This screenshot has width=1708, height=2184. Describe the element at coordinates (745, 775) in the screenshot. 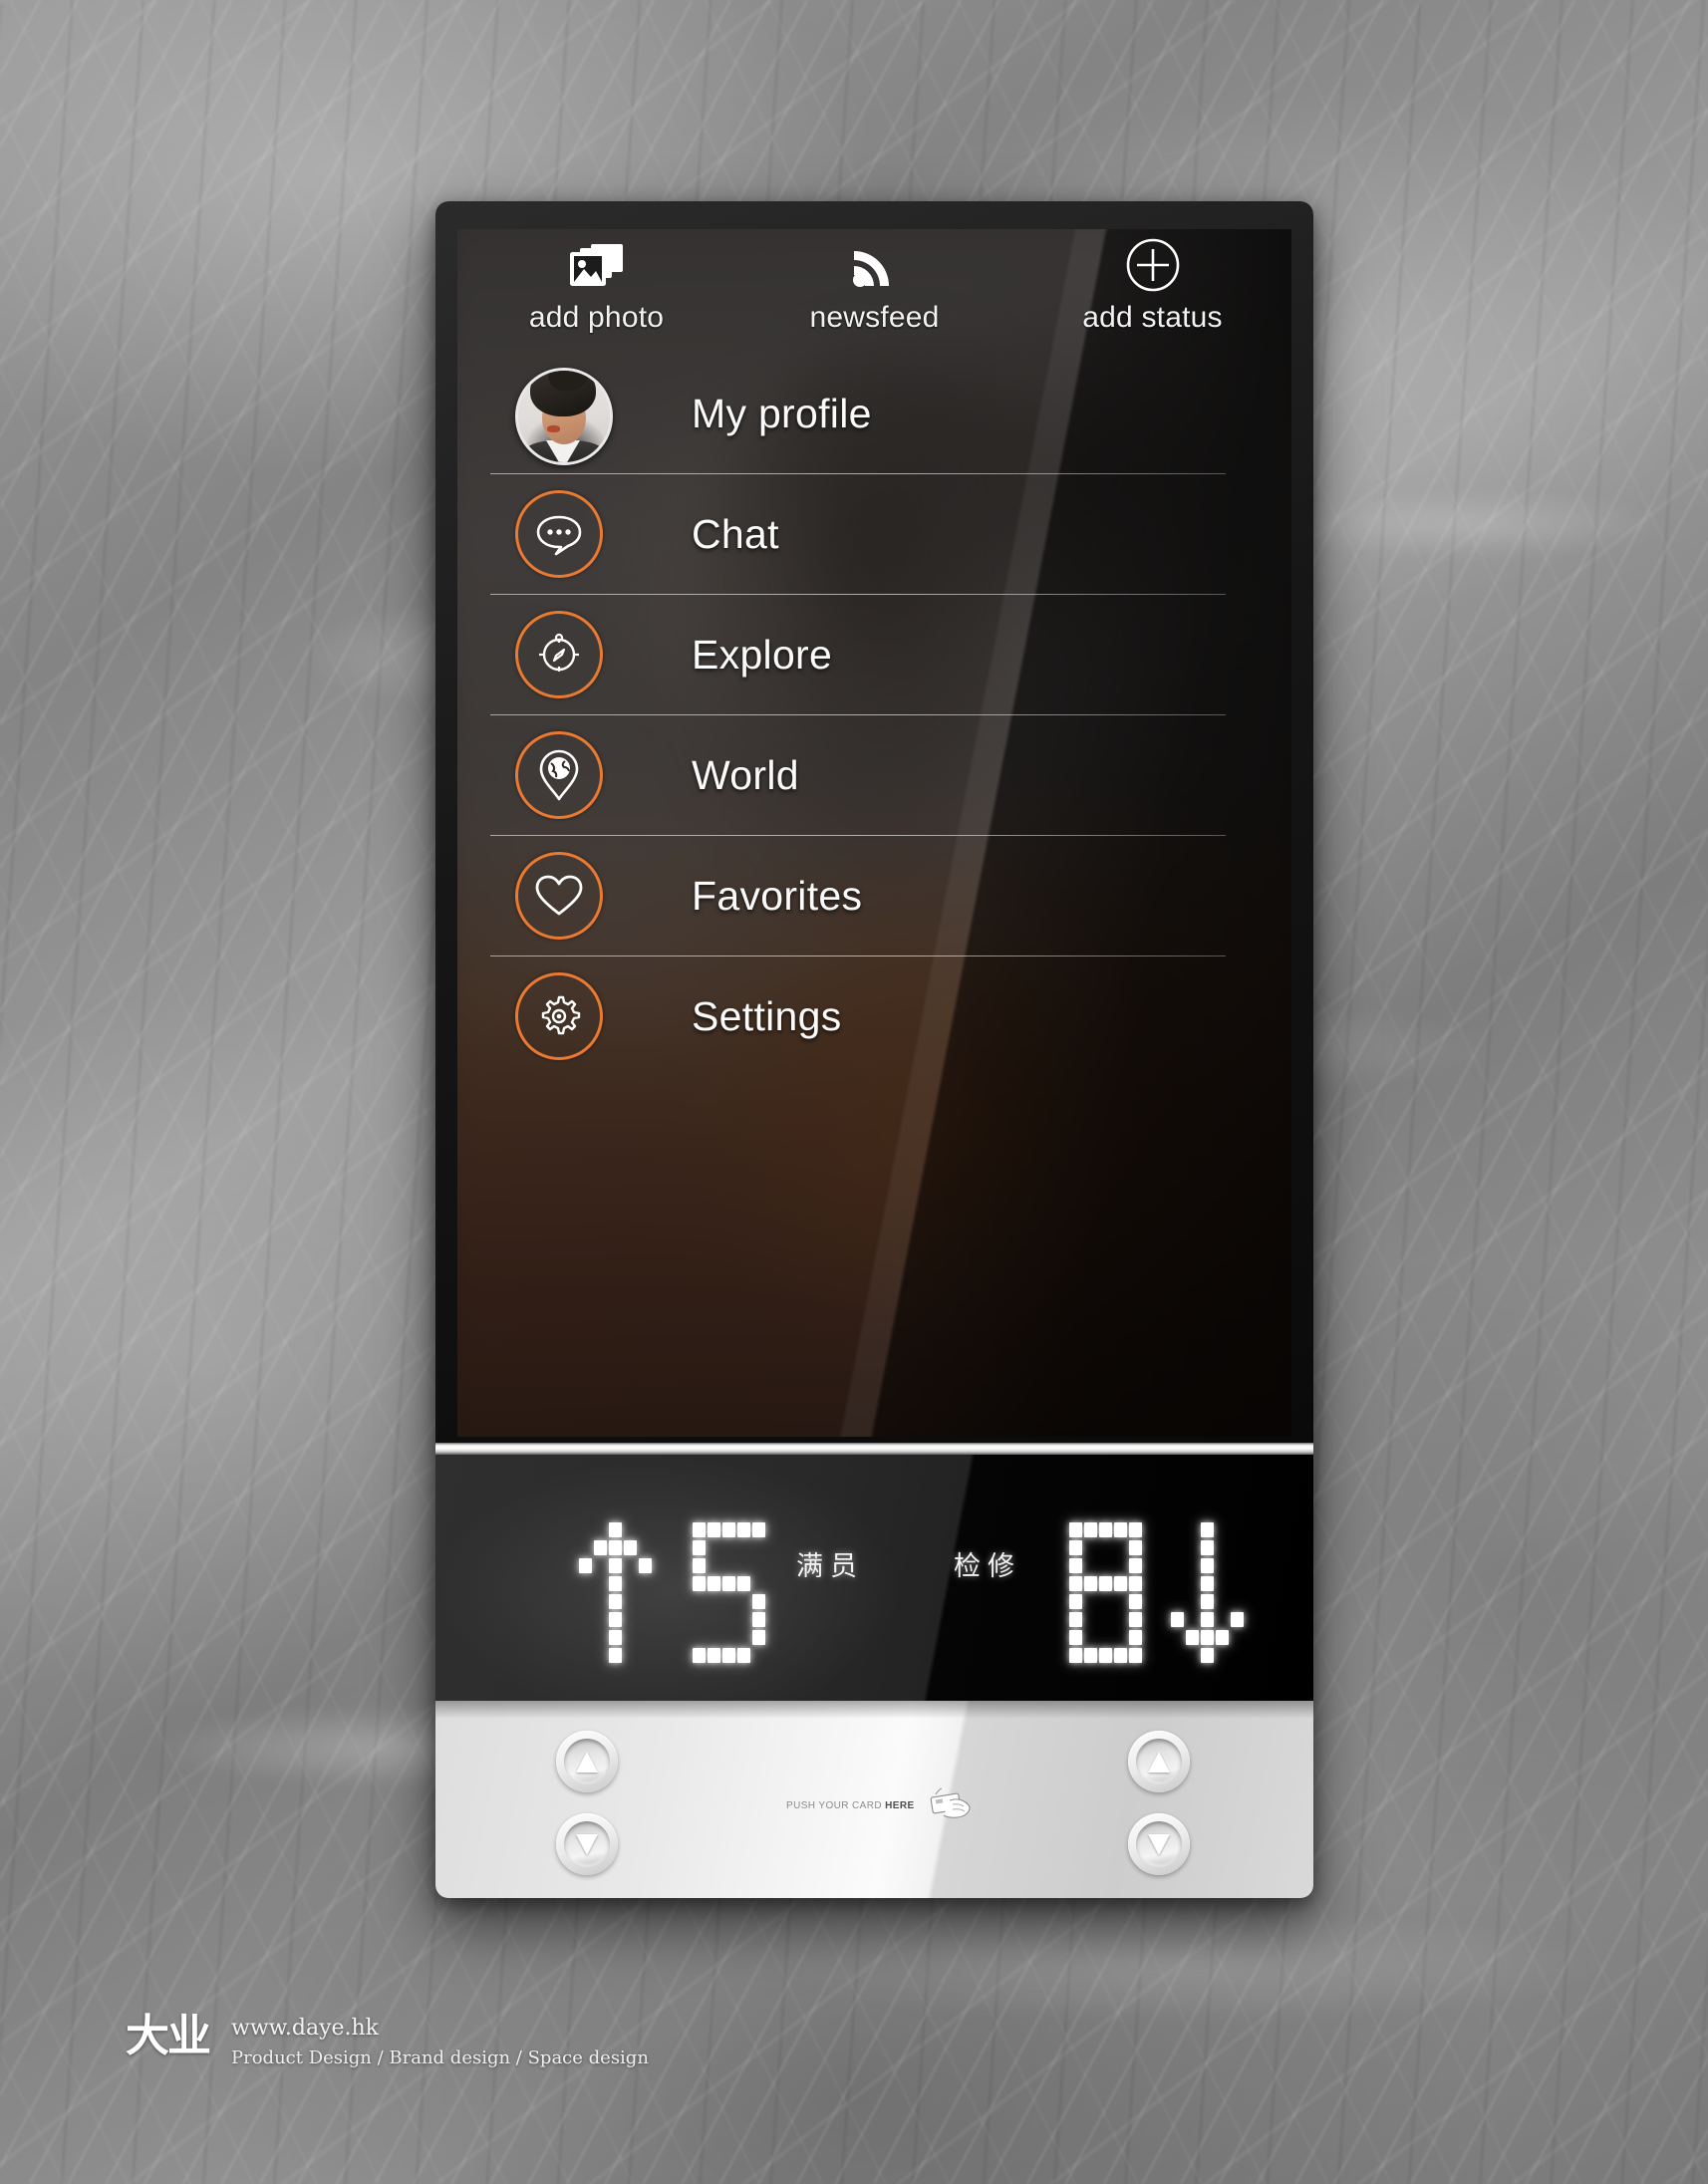

I see `menu-label: World` at that location.